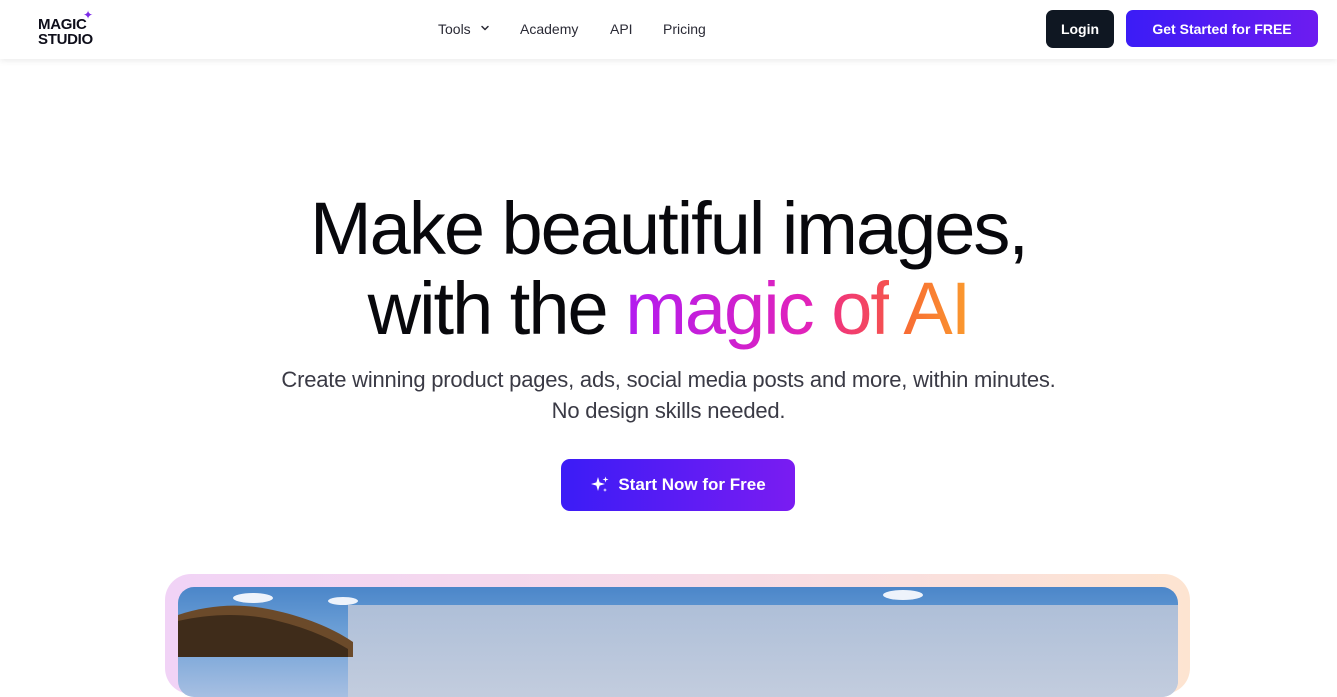 The width and height of the screenshot is (1337, 697). What do you see at coordinates (684, 29) in the screenshot?
I see `nav-pricing: Pricing` at bounding box center [684, 29].